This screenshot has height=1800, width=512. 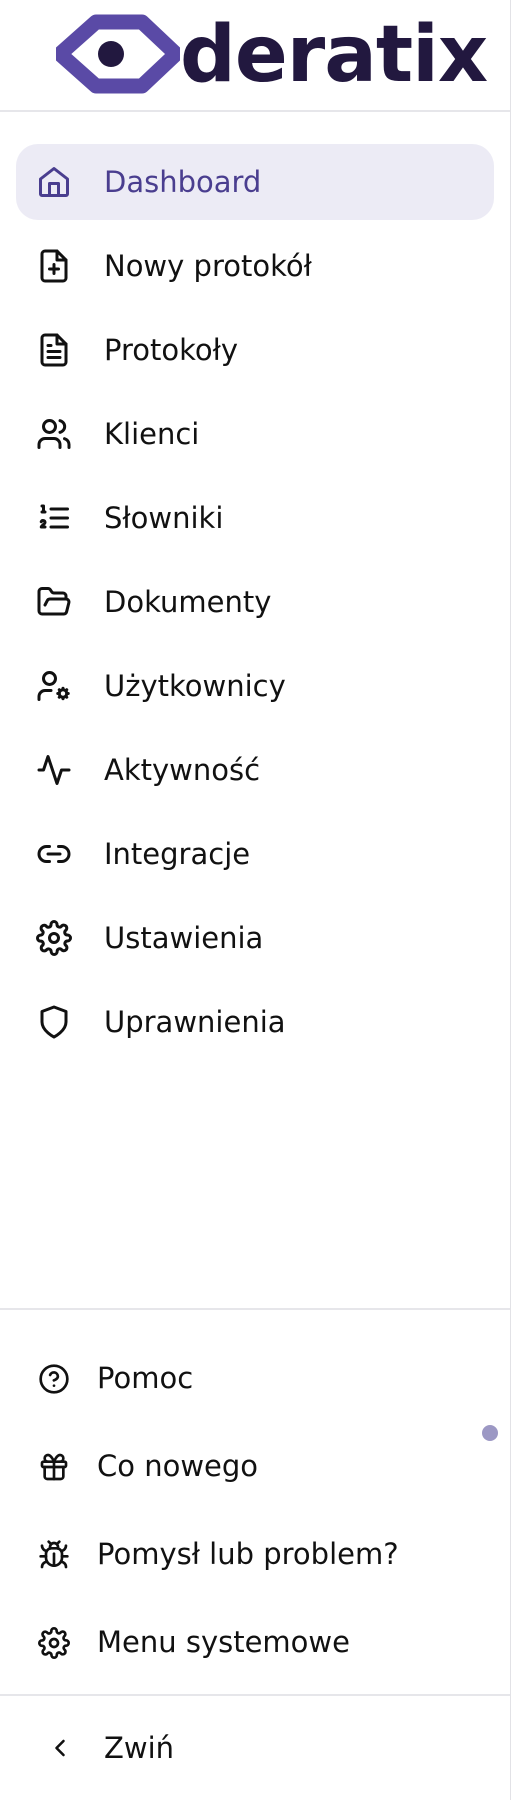 I want to click on nav-item-clients: Klienci, so click(x=255, y=434).